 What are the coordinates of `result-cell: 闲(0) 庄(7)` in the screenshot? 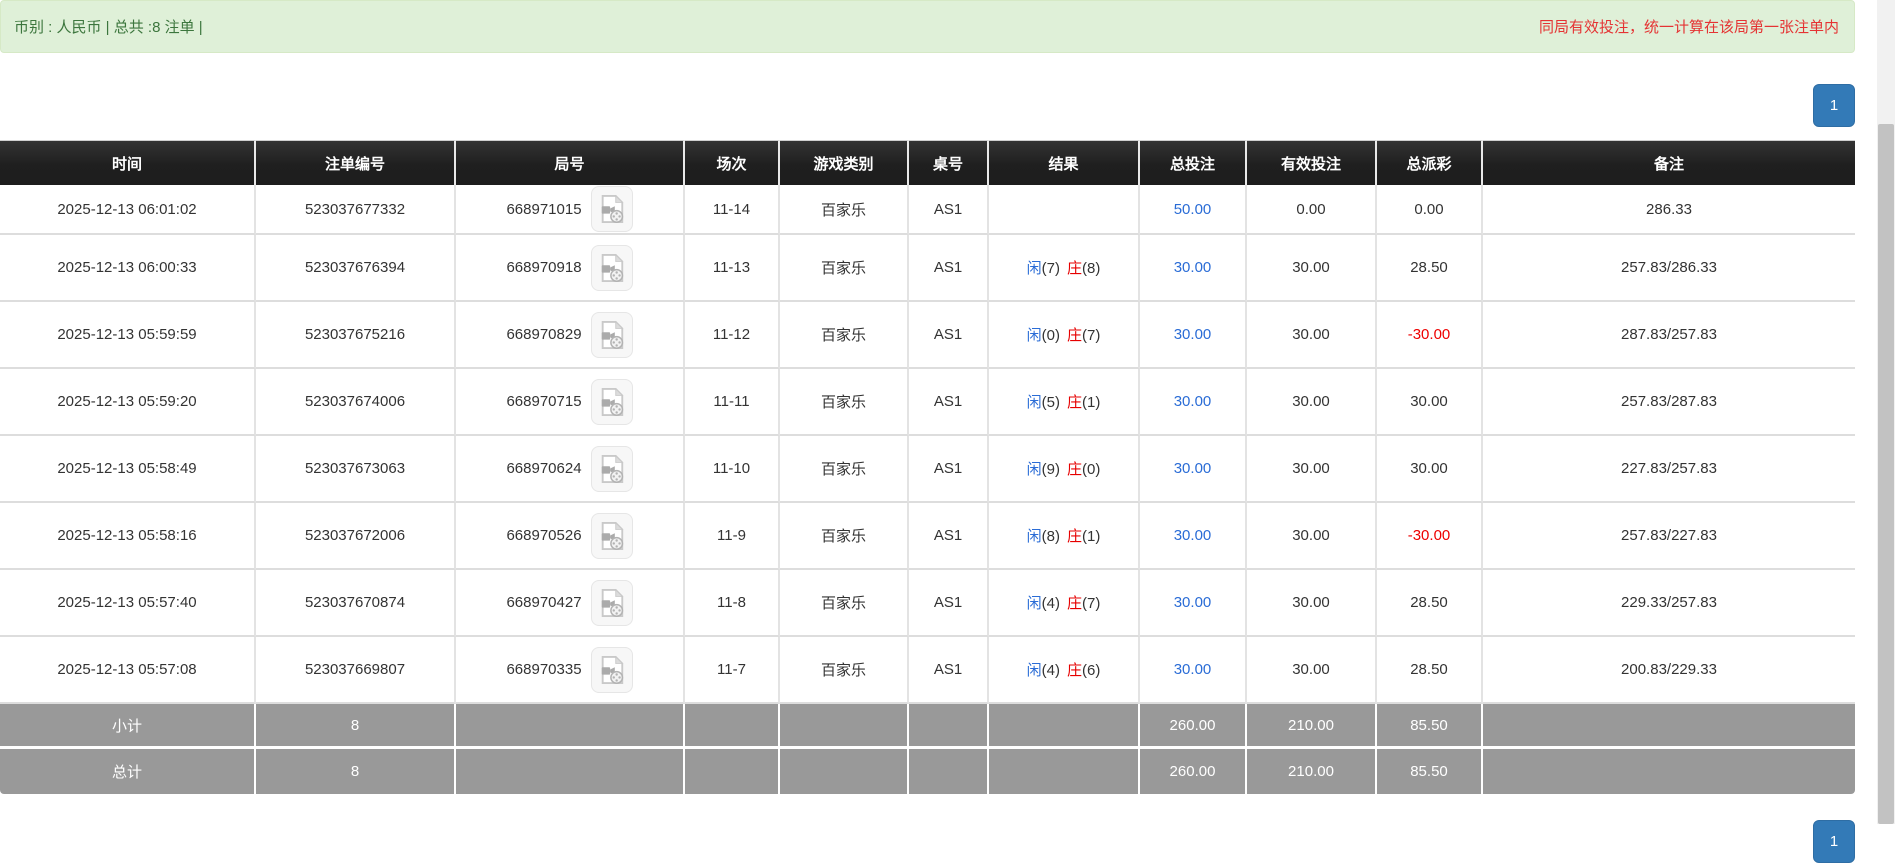 It's located at (1064, 335).